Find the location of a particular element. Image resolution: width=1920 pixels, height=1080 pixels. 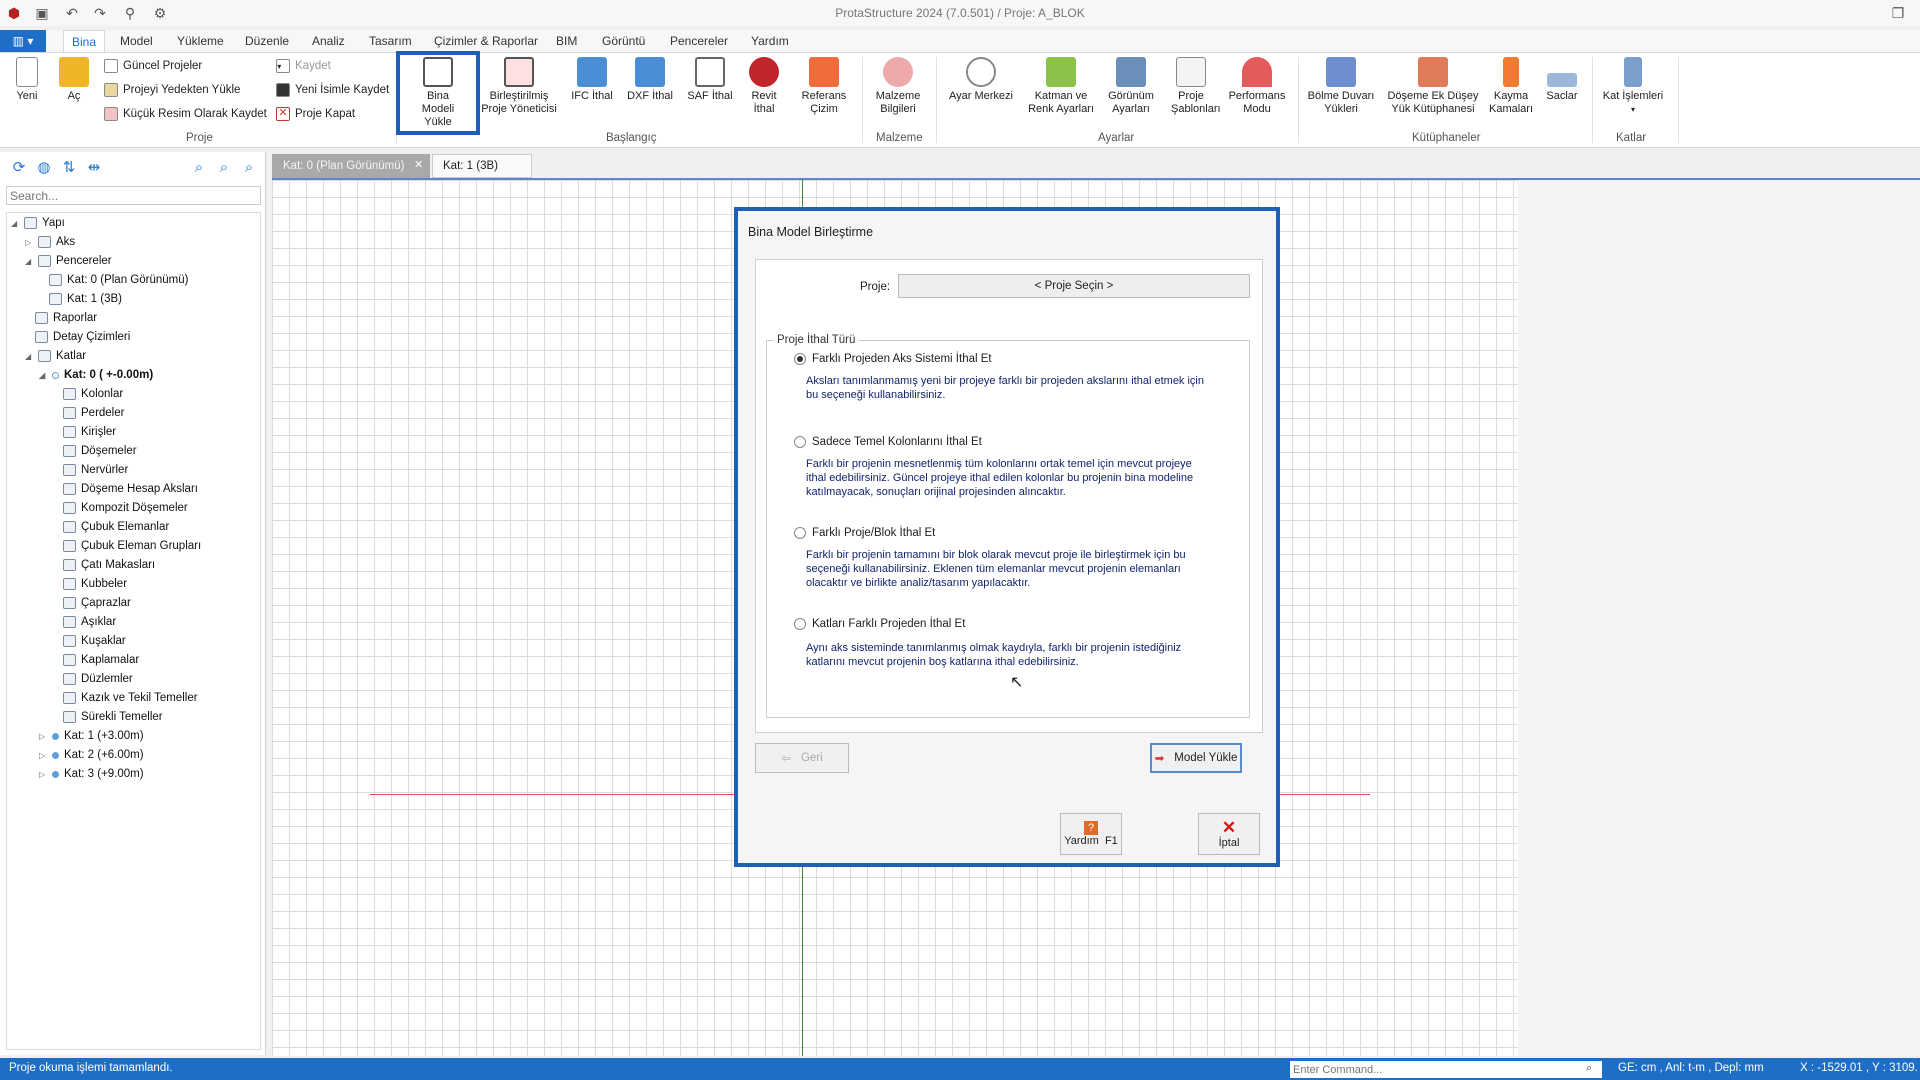

material-info-button: Malzeme Bilgileri is located at coordinates (898, 86).